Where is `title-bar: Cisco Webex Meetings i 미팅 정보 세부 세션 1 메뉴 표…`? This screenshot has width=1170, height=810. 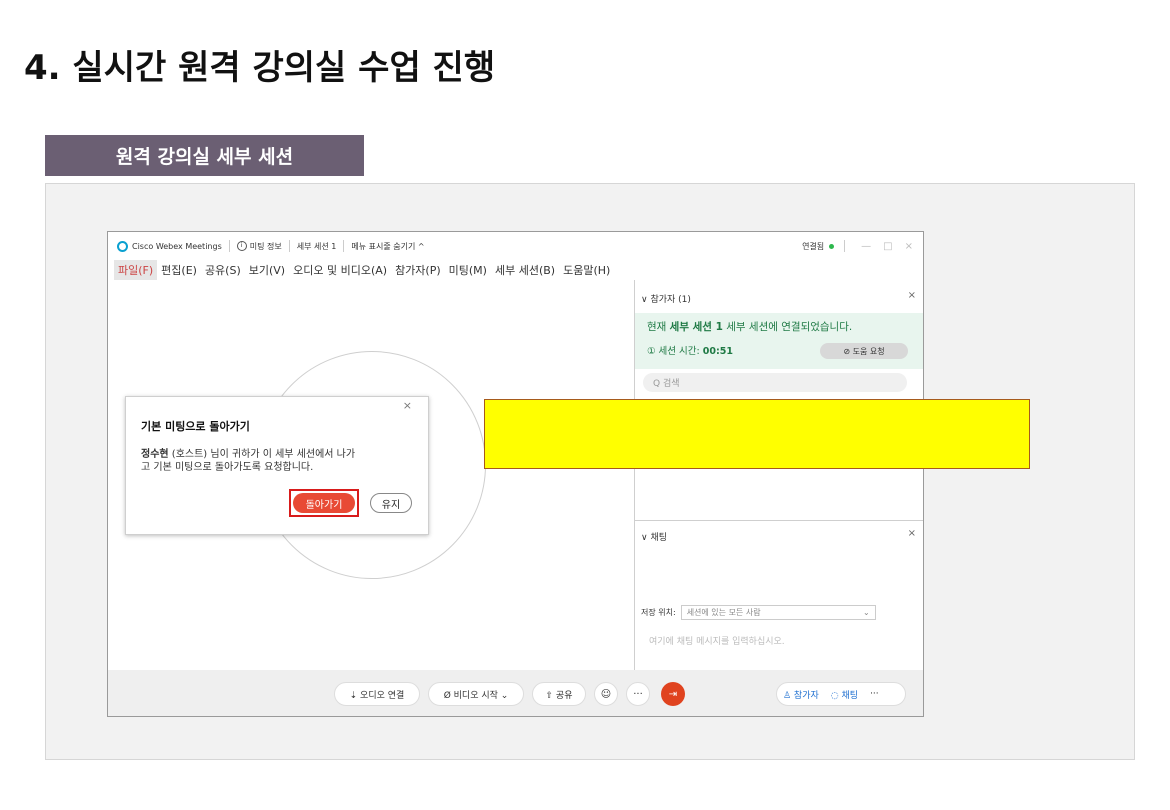
title-bar: Cisco Webex Meetings i 미팅 정보 세부 세션 1 메뉴 표… is located at coordinates (515, 246).